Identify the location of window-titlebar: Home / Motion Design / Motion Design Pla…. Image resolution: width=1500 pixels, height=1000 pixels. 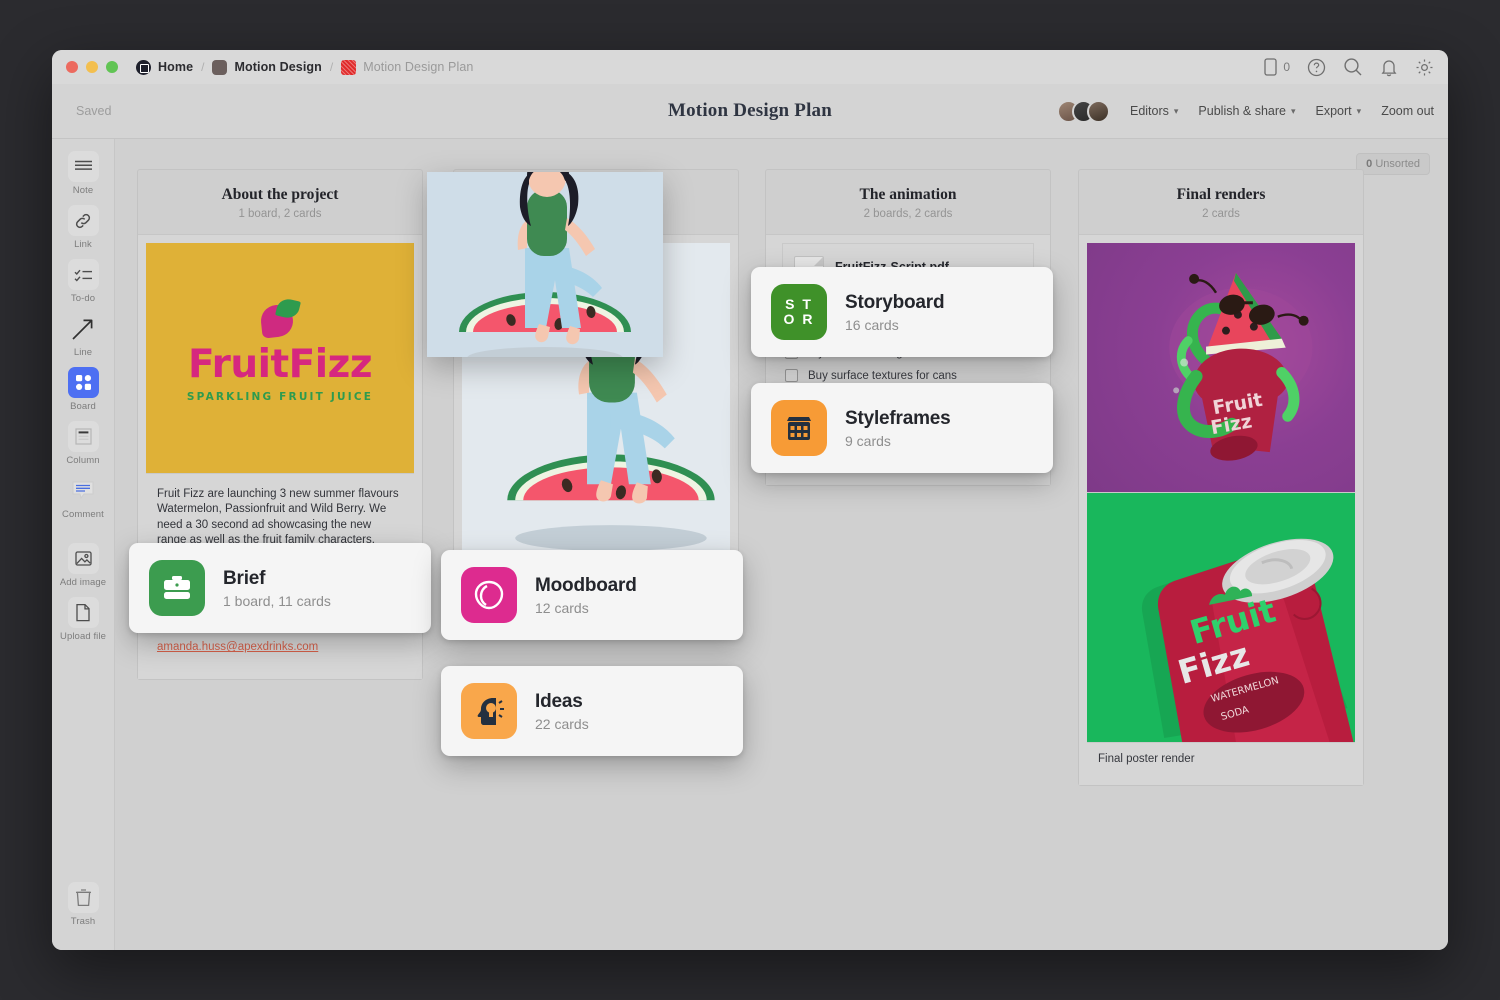
(750, 67).